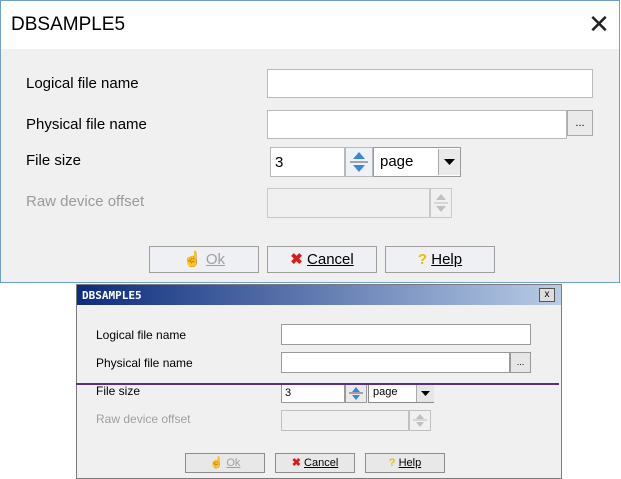 The width and height of the screenshot is (621, 479). I want to click on close-icon: x, so click(547, 294).